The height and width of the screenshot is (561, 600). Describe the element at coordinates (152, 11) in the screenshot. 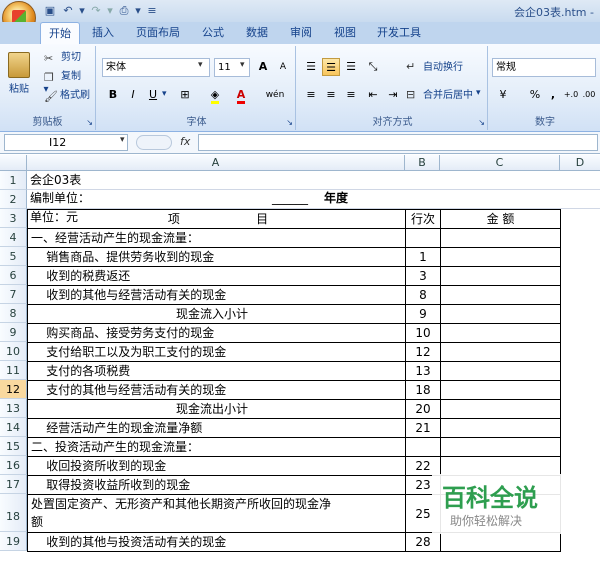

I see `customize-qat-icon: ≡` at that location.